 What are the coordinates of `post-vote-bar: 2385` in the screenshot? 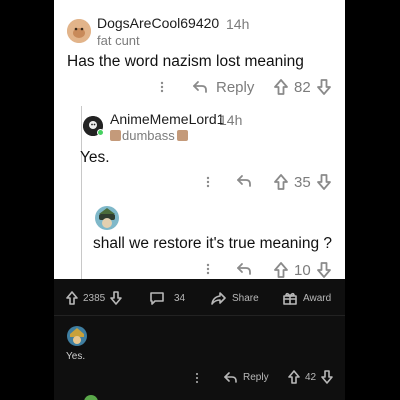 It's located at (94, 298).